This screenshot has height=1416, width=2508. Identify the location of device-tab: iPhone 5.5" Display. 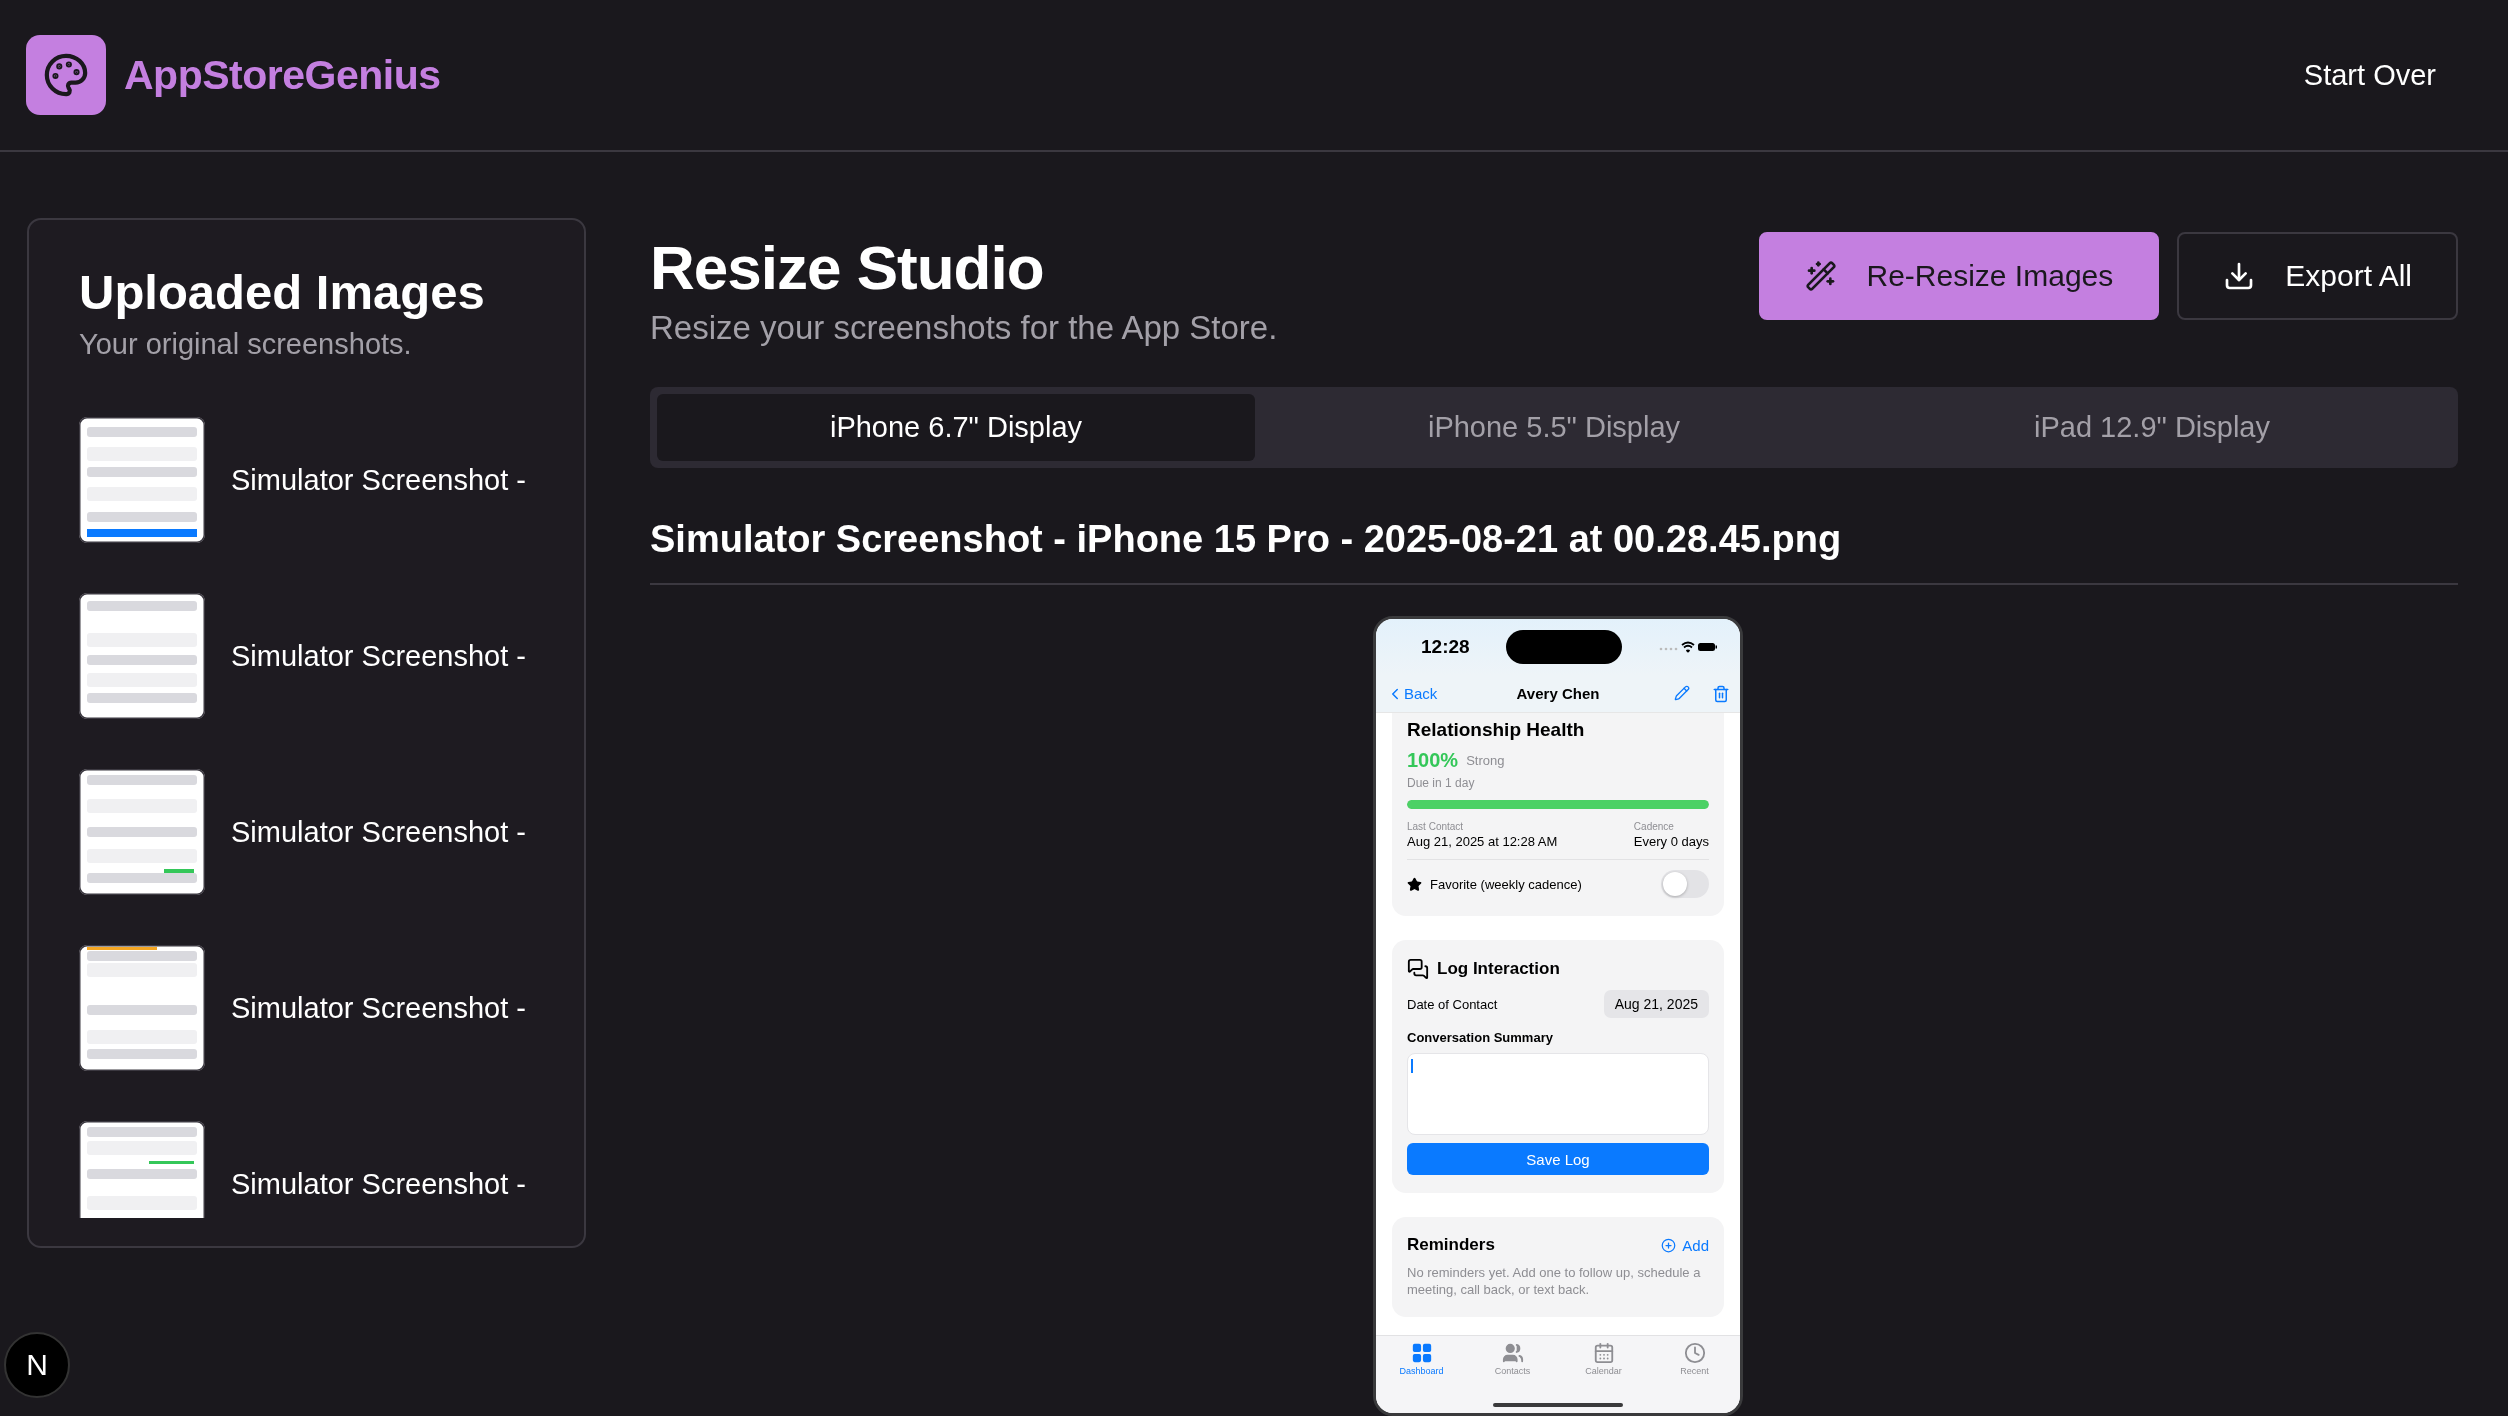
(1554, 427).